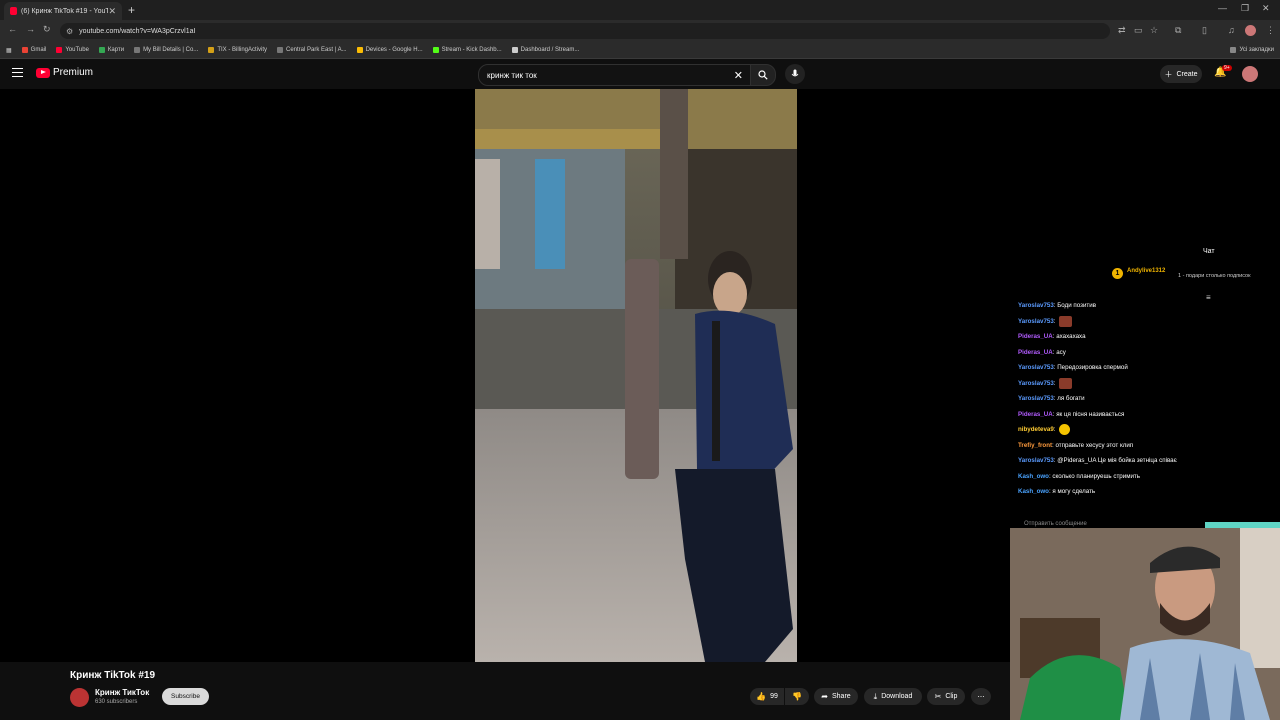  Describe the element at coordinates (13, 11) in the screenshot. I see `youtube-favicon-icon` at that location.